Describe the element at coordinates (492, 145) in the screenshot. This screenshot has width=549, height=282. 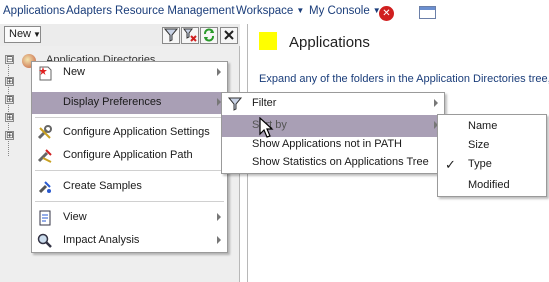
I see `menu-item-sort-size: Size` at that location.